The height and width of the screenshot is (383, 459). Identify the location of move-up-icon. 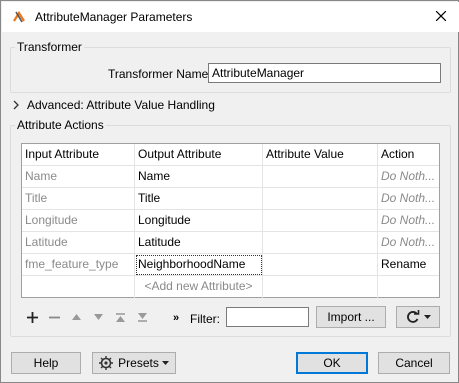
(76, 317).